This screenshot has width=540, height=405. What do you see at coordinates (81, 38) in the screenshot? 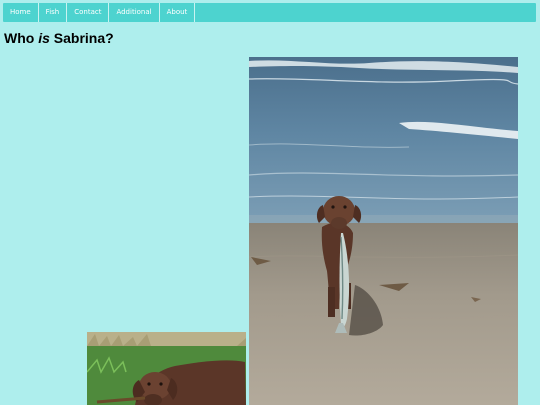
I see `page-title-end: Sabrina?` at bounding box center [81, 38].